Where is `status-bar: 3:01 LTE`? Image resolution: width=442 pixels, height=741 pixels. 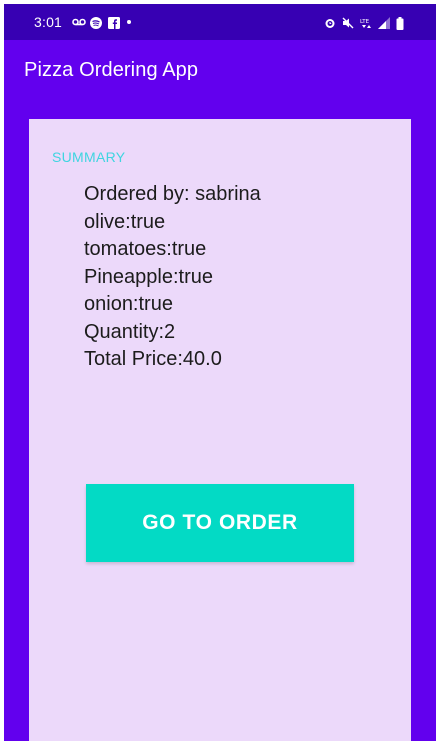
status-bar: 3:01 LTE is located at coordinates (220, 22).